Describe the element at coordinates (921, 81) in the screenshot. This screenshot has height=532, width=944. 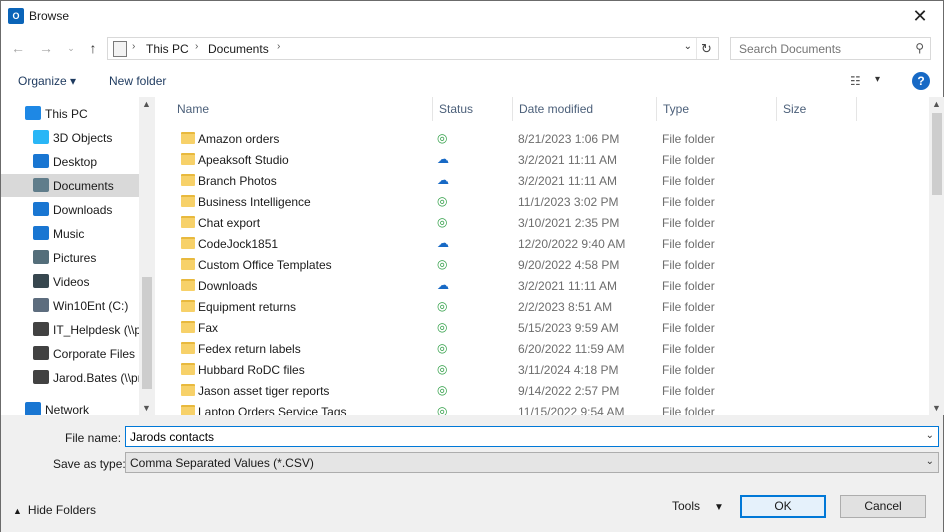
I see `help-icon: ?` at that location.